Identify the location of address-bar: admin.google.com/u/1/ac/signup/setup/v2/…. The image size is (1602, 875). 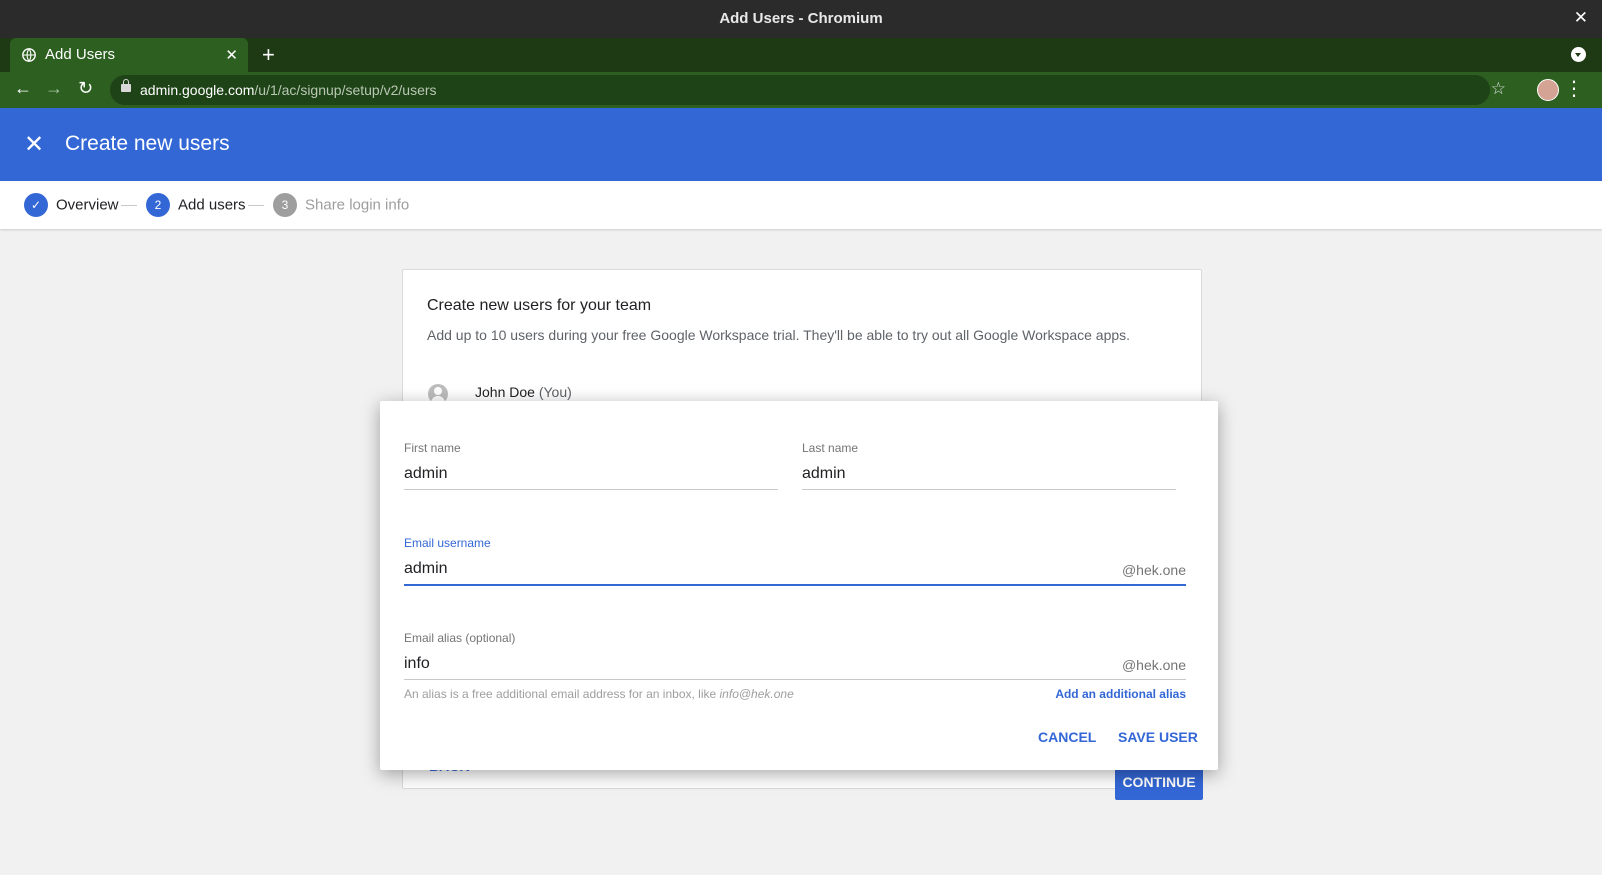
(800, 90).